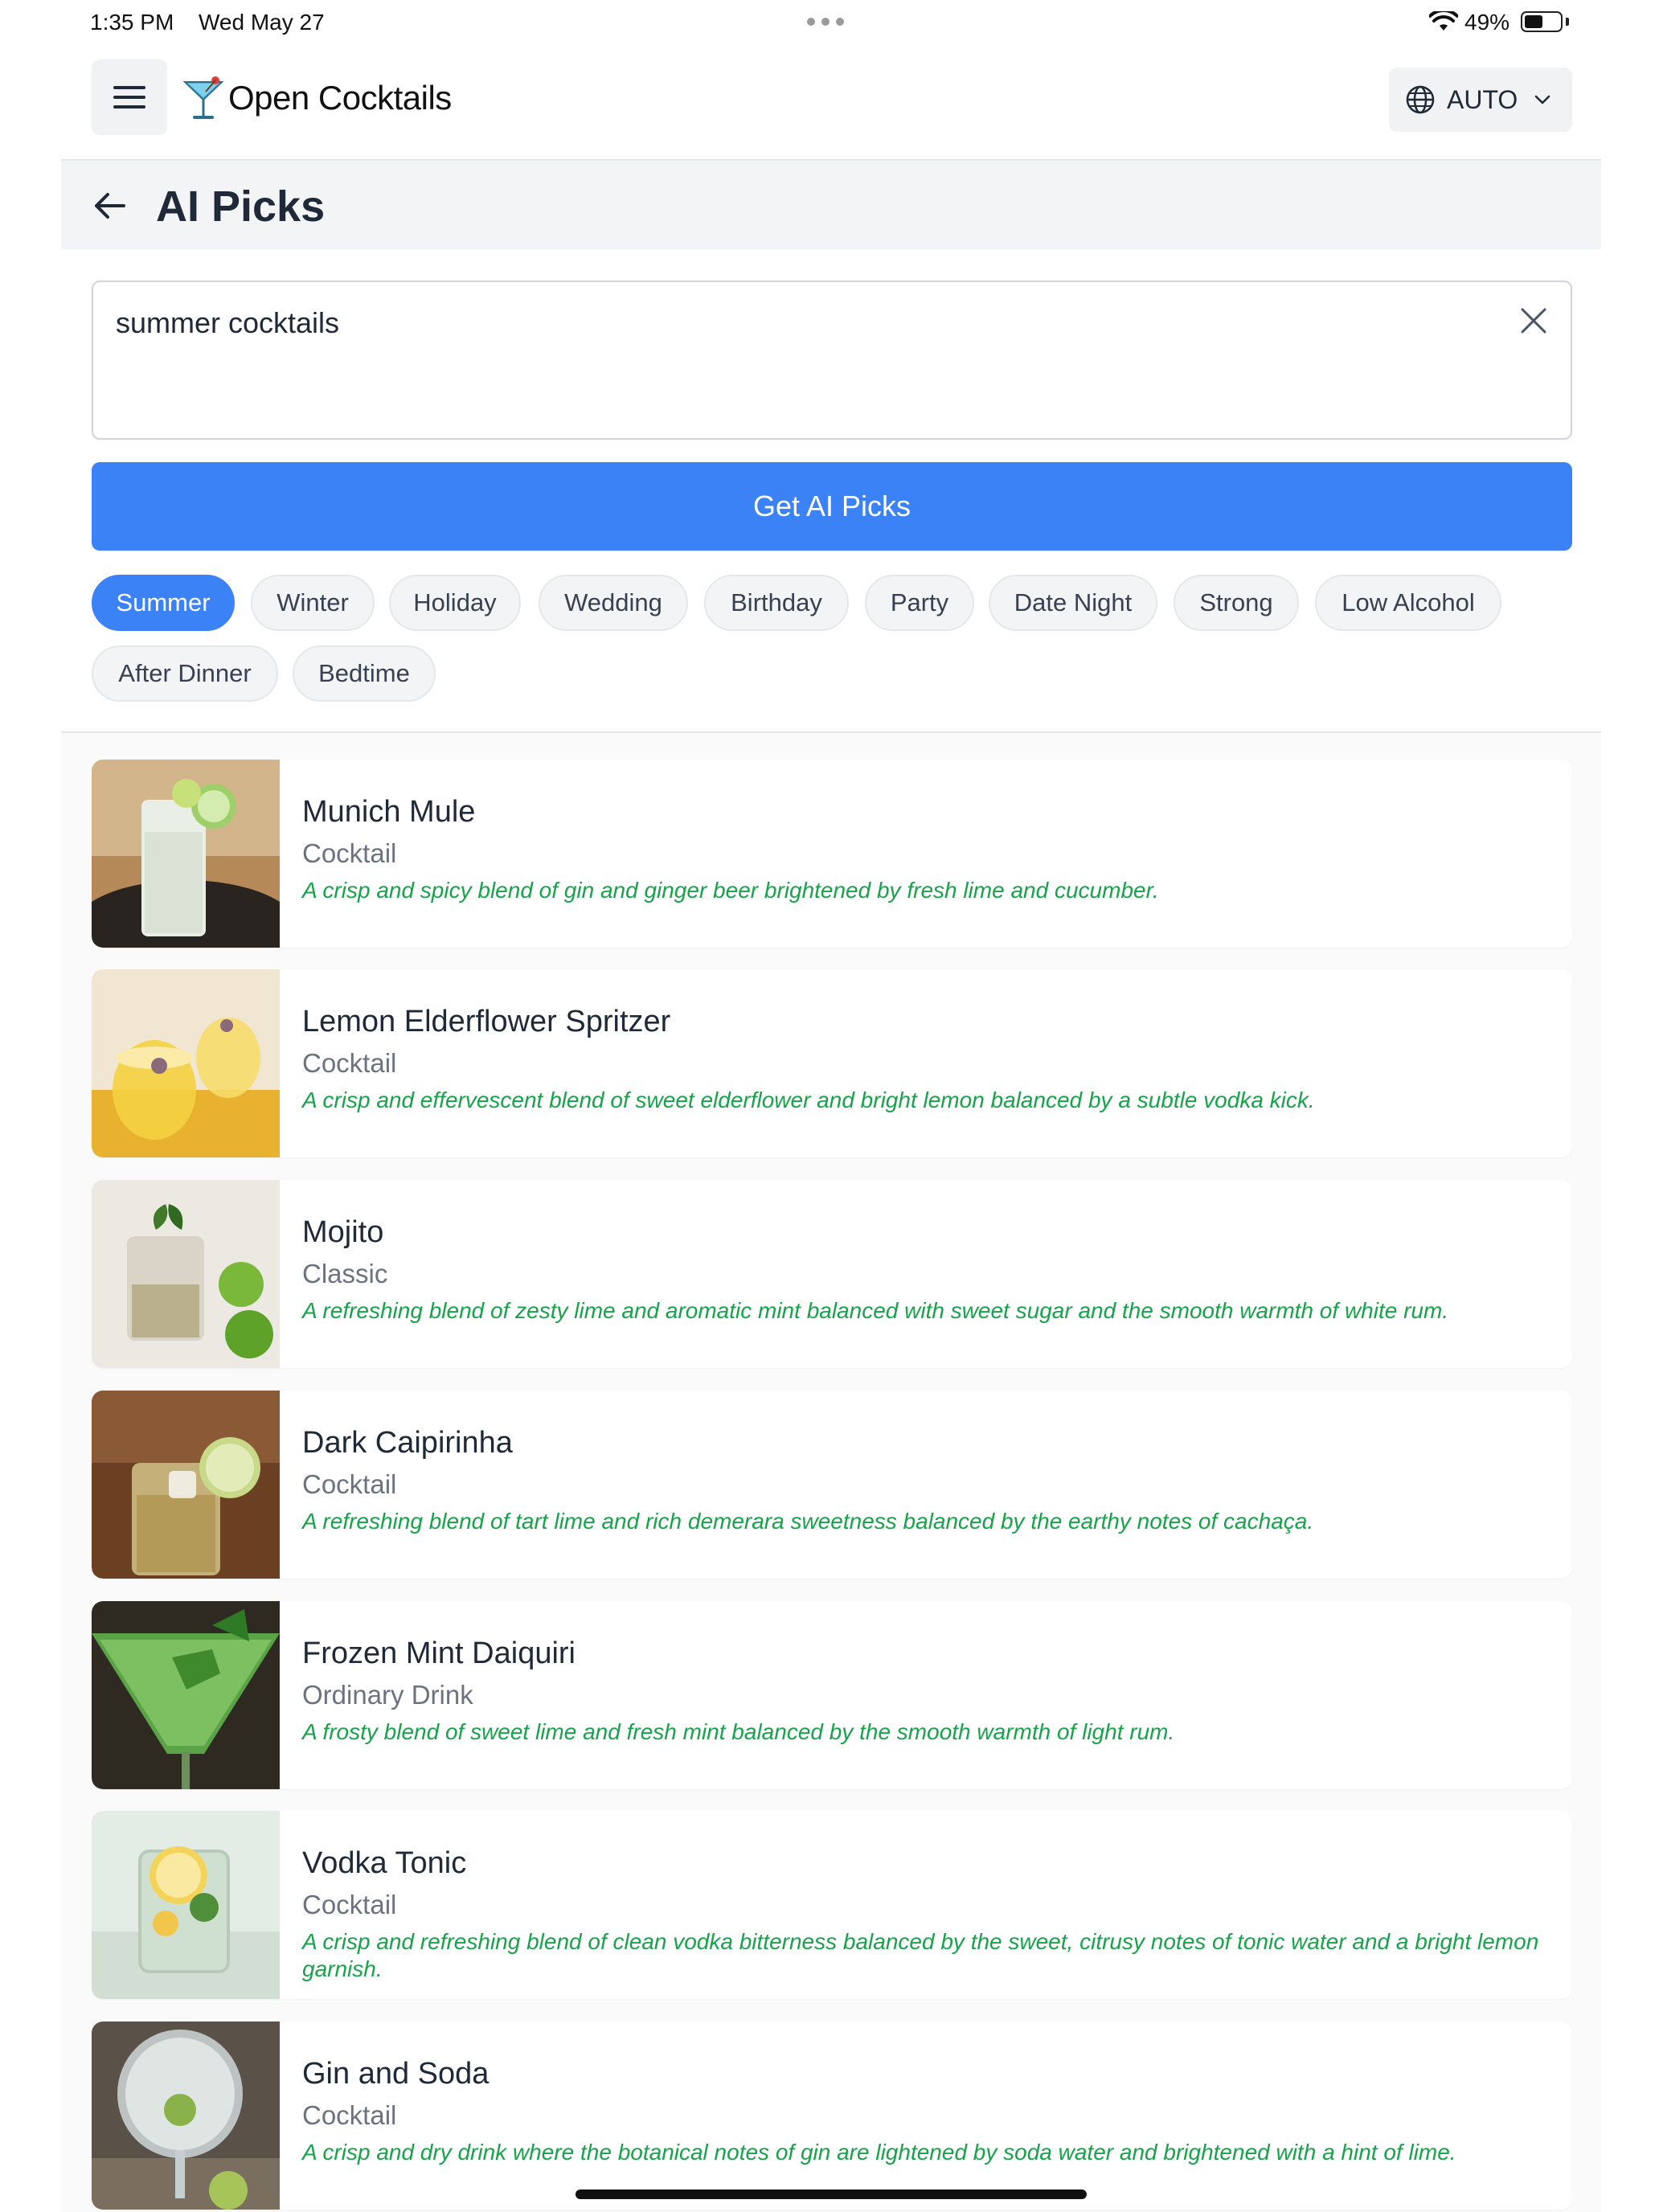 The height and width of the screenshot is (2212, 1659). I want to click on cocktail-name: Vodka Tonic, so click(384, 1863).